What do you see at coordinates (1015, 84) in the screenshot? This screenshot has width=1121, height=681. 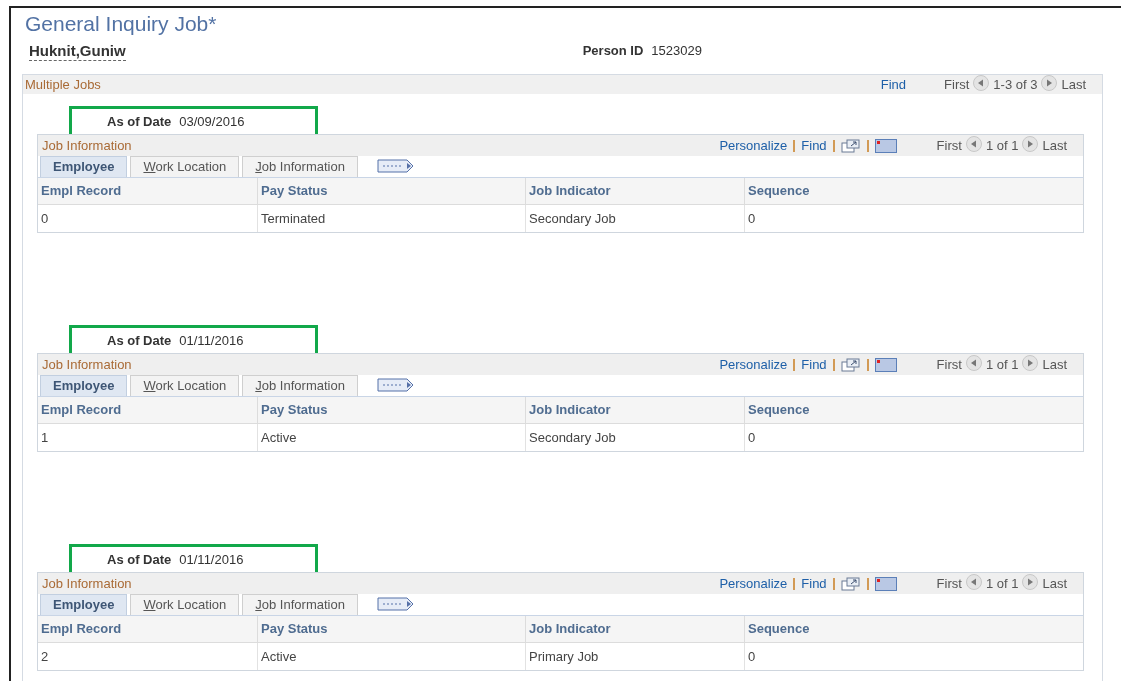 I see `page-range: 1-3 of 3` at bounding box center [1015, 84].